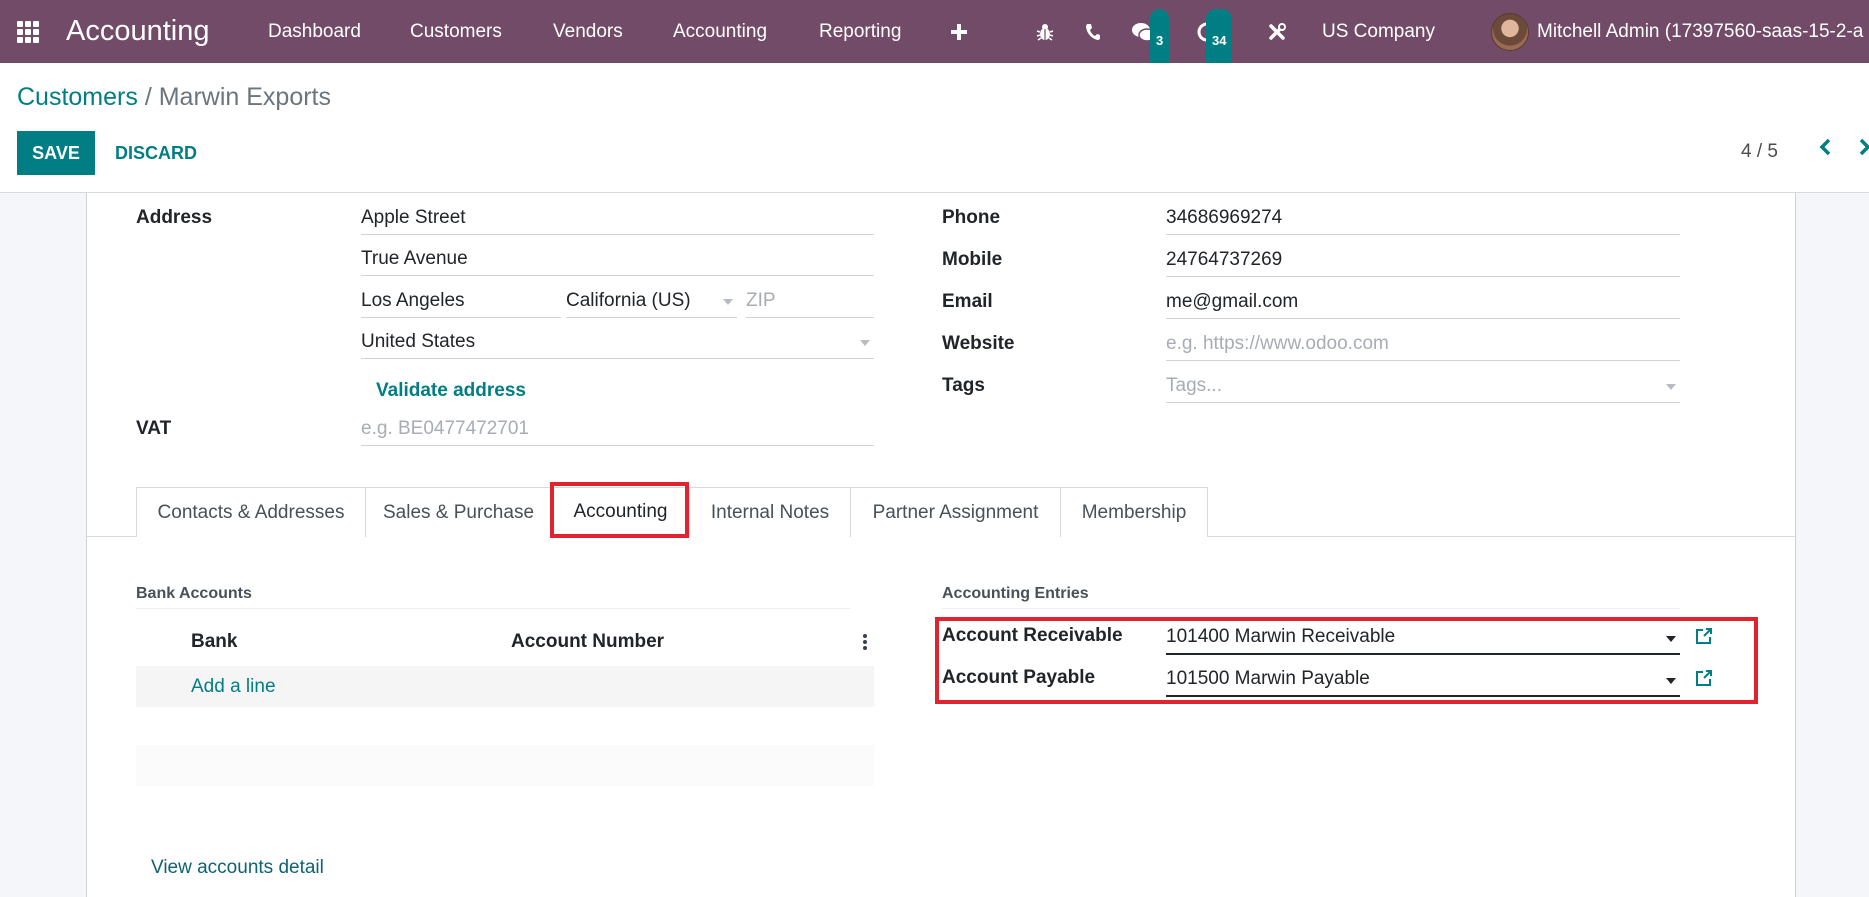 This screenshot has height=897, width=1869. I want to click on state-value: California (US), so click(628, 300).